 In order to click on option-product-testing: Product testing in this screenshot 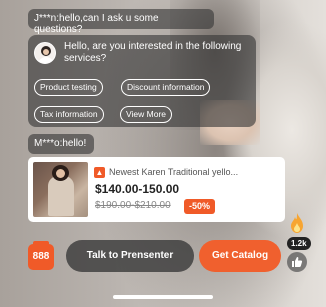, I will do `click(68, 87)`.